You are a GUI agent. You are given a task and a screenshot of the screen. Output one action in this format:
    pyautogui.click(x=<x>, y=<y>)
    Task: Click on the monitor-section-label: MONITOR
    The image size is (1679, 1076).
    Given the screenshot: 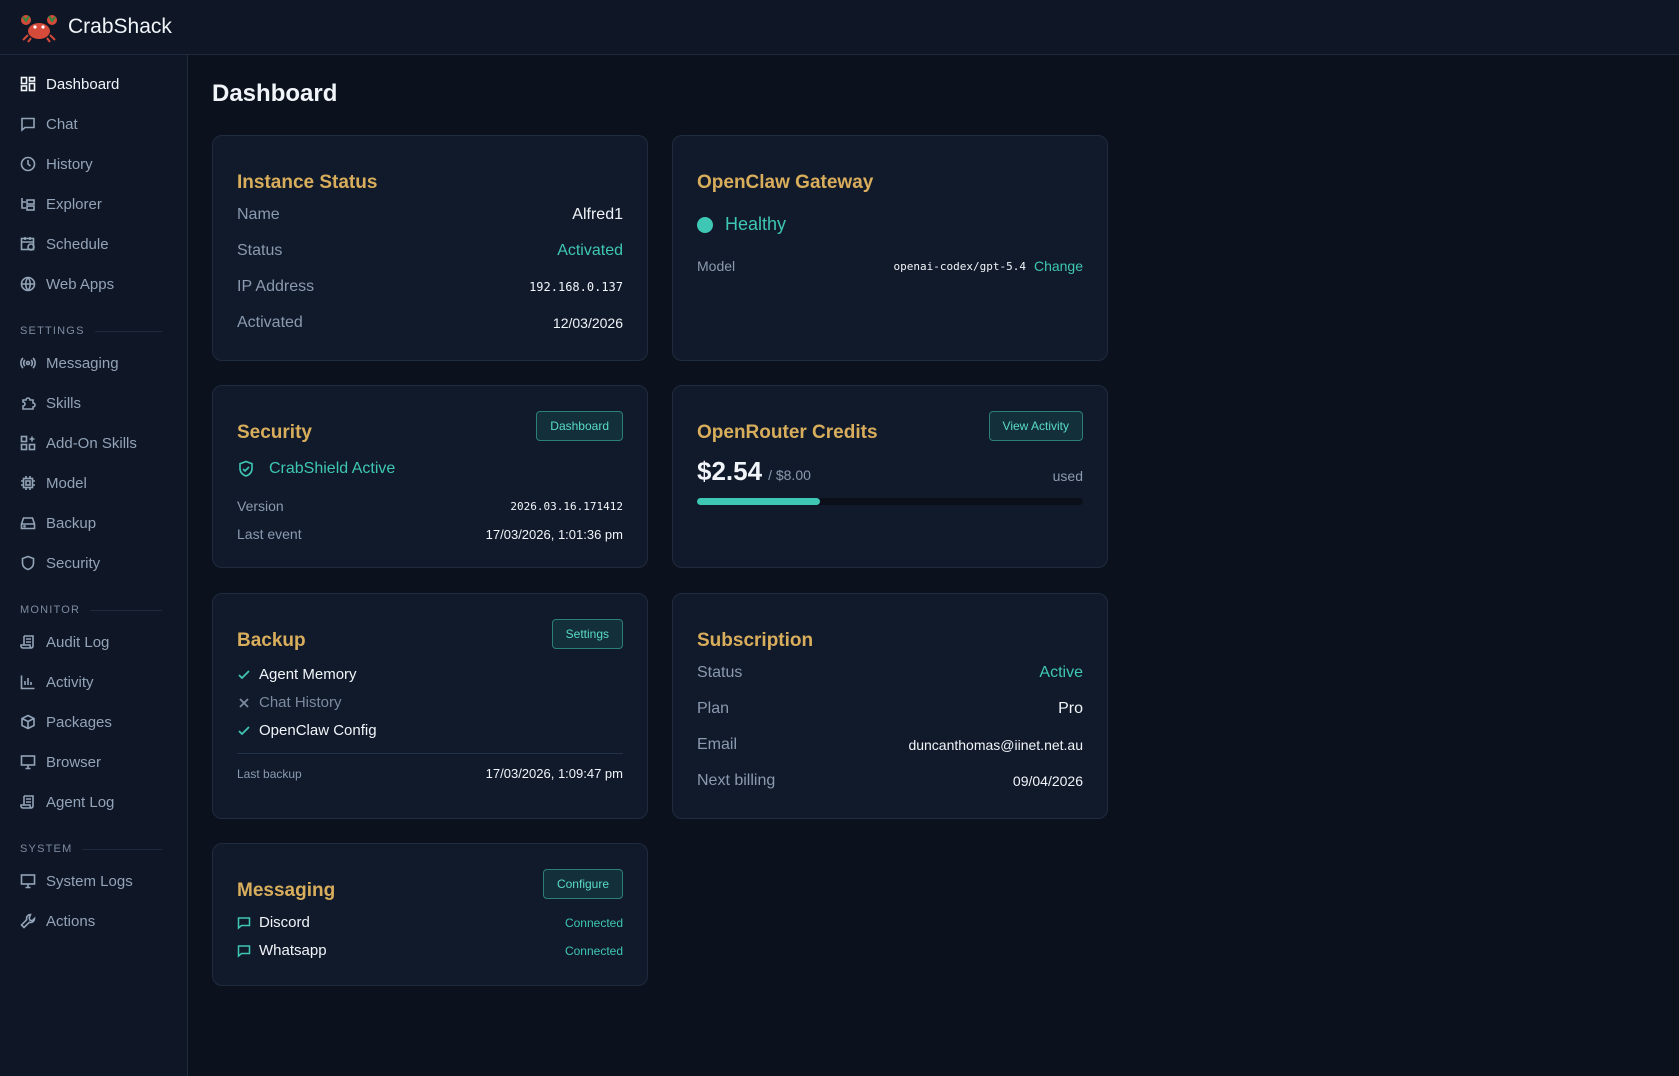 What is the action you would take?
    pyautogui.click(x=91, y=610)
    